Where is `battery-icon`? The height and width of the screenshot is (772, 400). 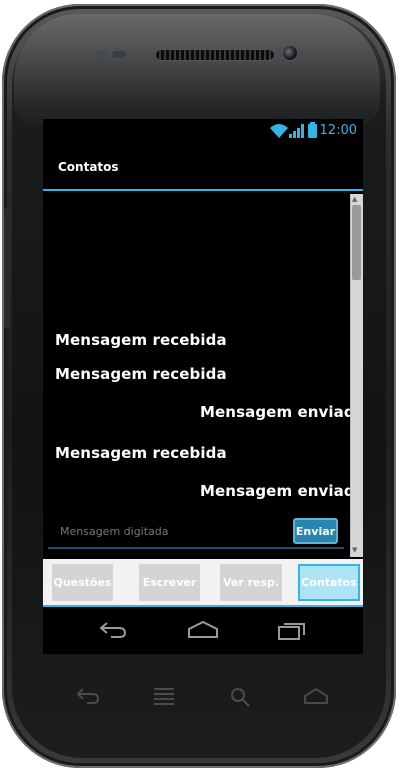
battery-icon is located at coordinates (312, 130).